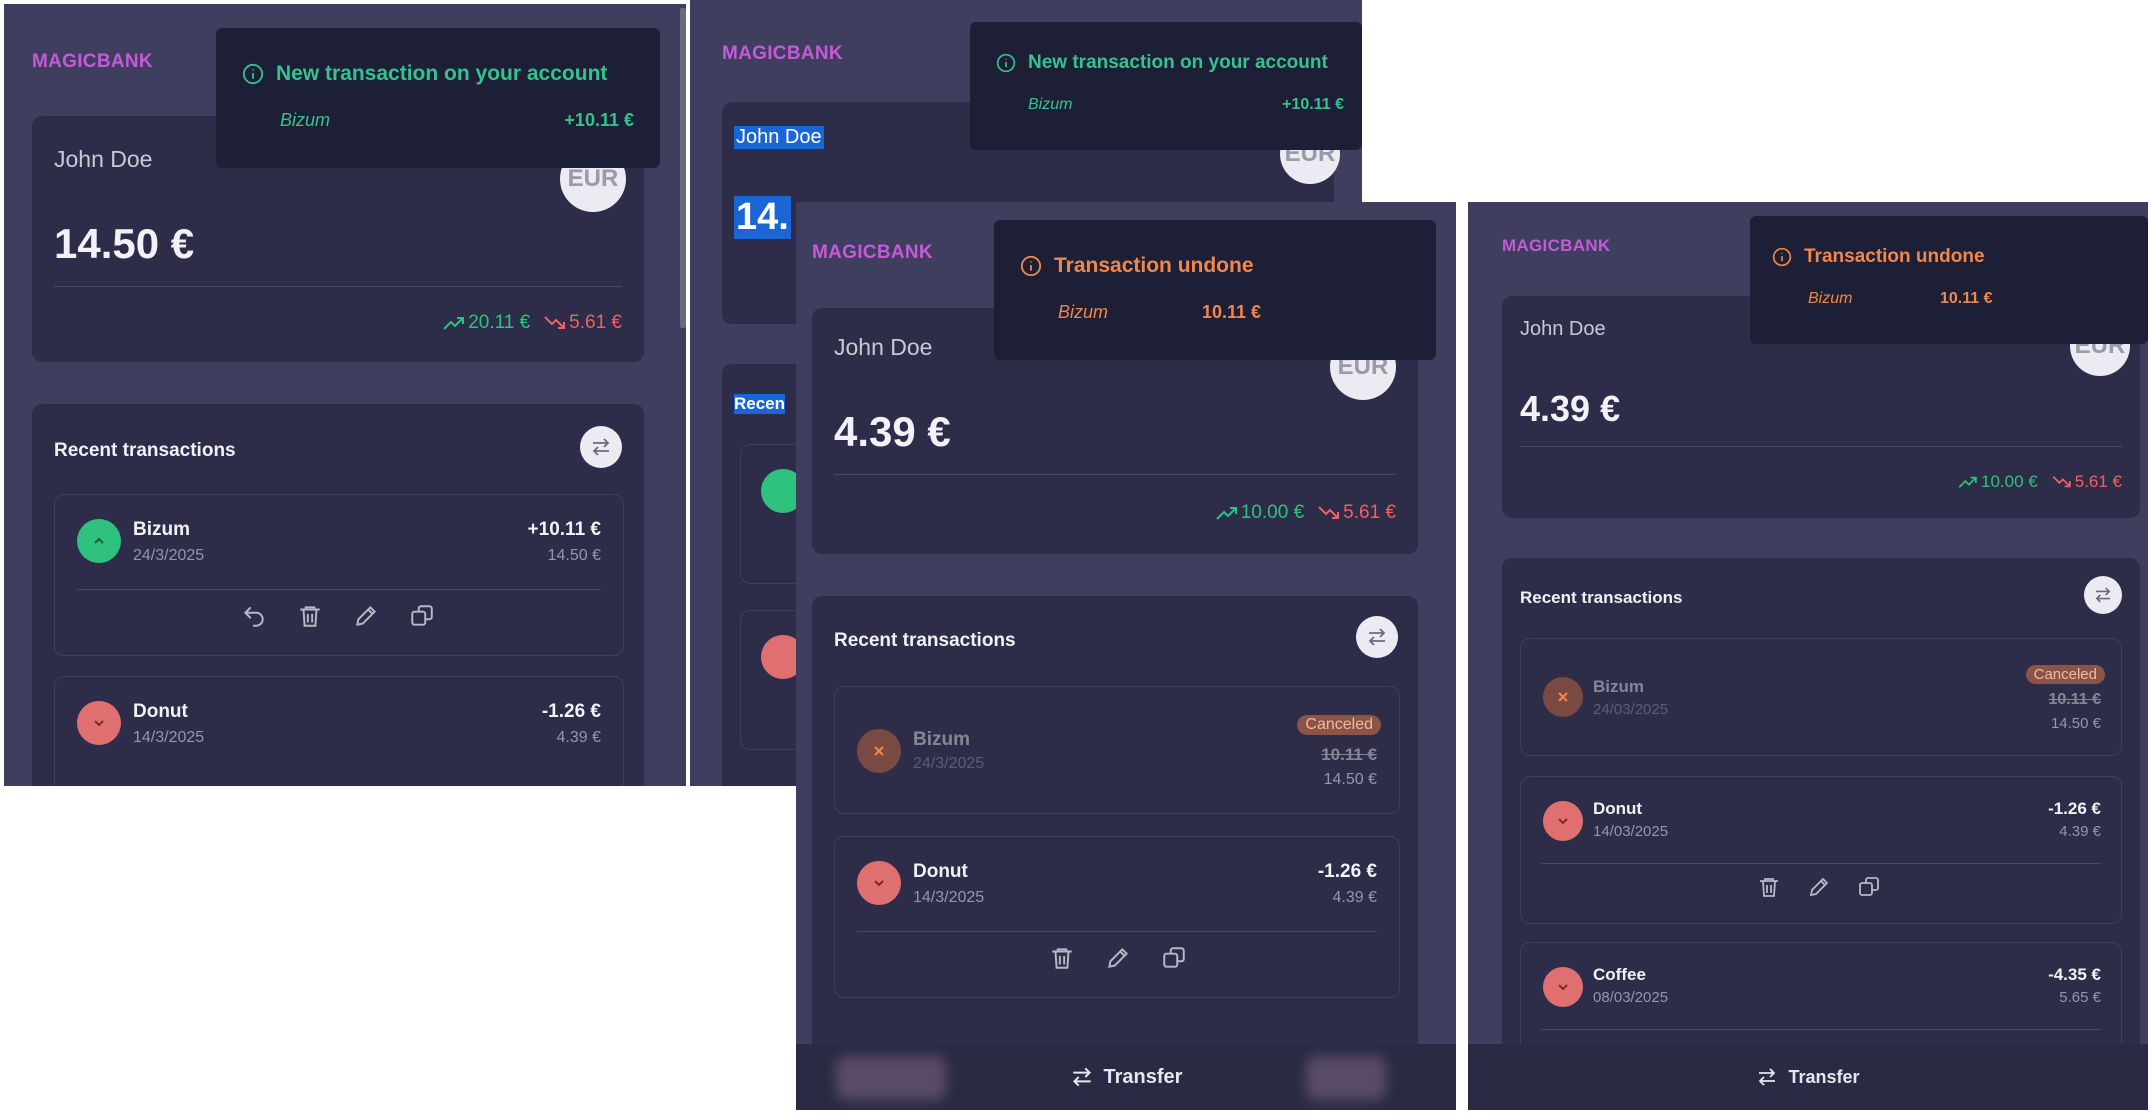 This screenshot has height=1116, width=2151. I want to click on section-title: Recen, so click(760, 404).